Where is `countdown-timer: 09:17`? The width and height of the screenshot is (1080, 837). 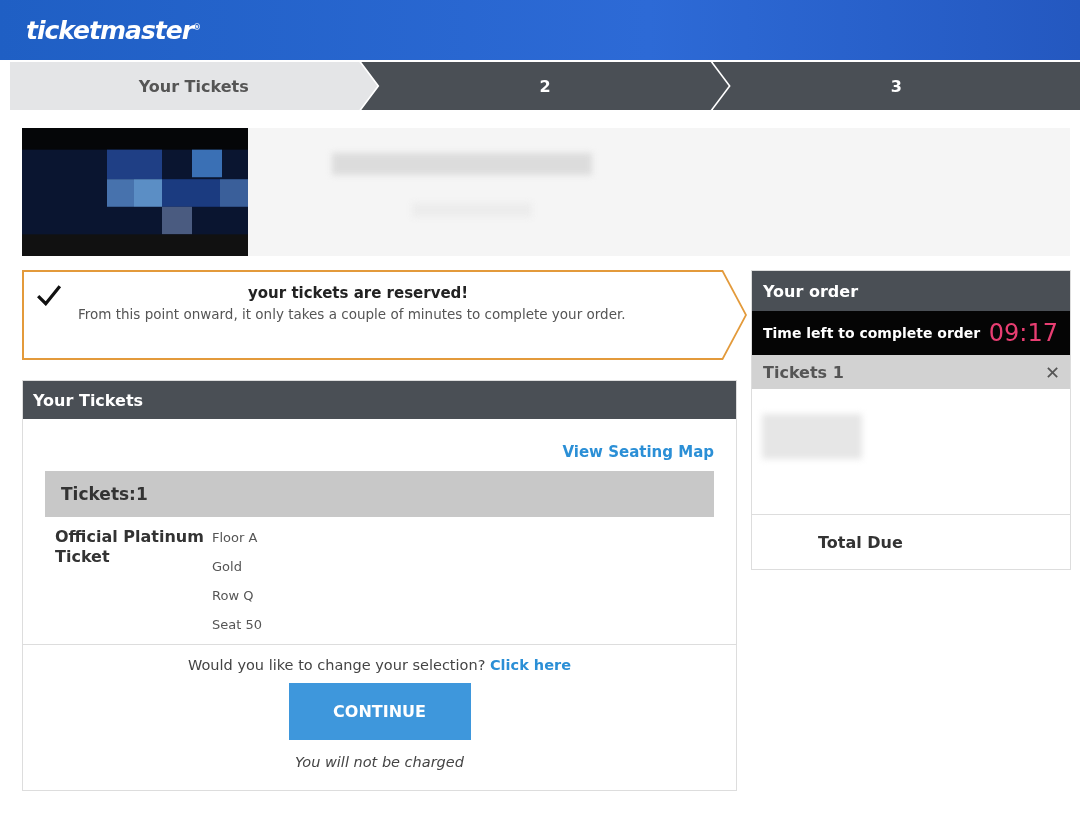
countdown-timer: 09:17 is located at coordinates (1023, 333).